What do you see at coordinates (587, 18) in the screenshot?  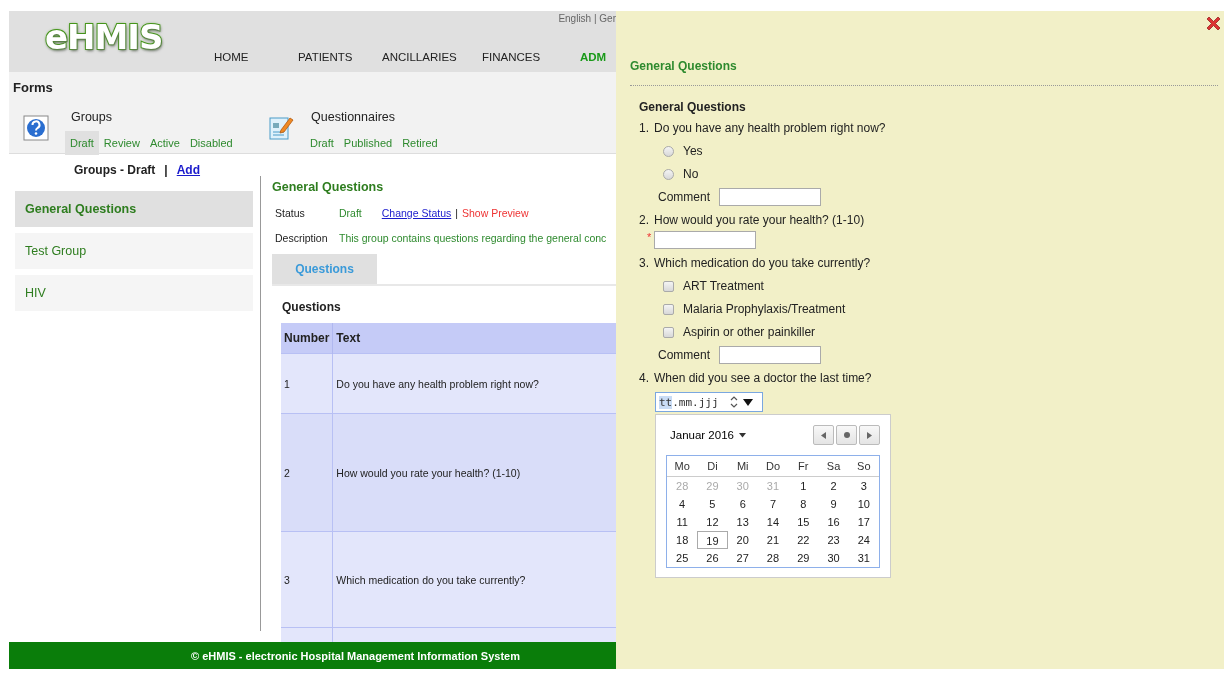 I see `language-switcher: English | Ger` at bounding box center [587, 18].